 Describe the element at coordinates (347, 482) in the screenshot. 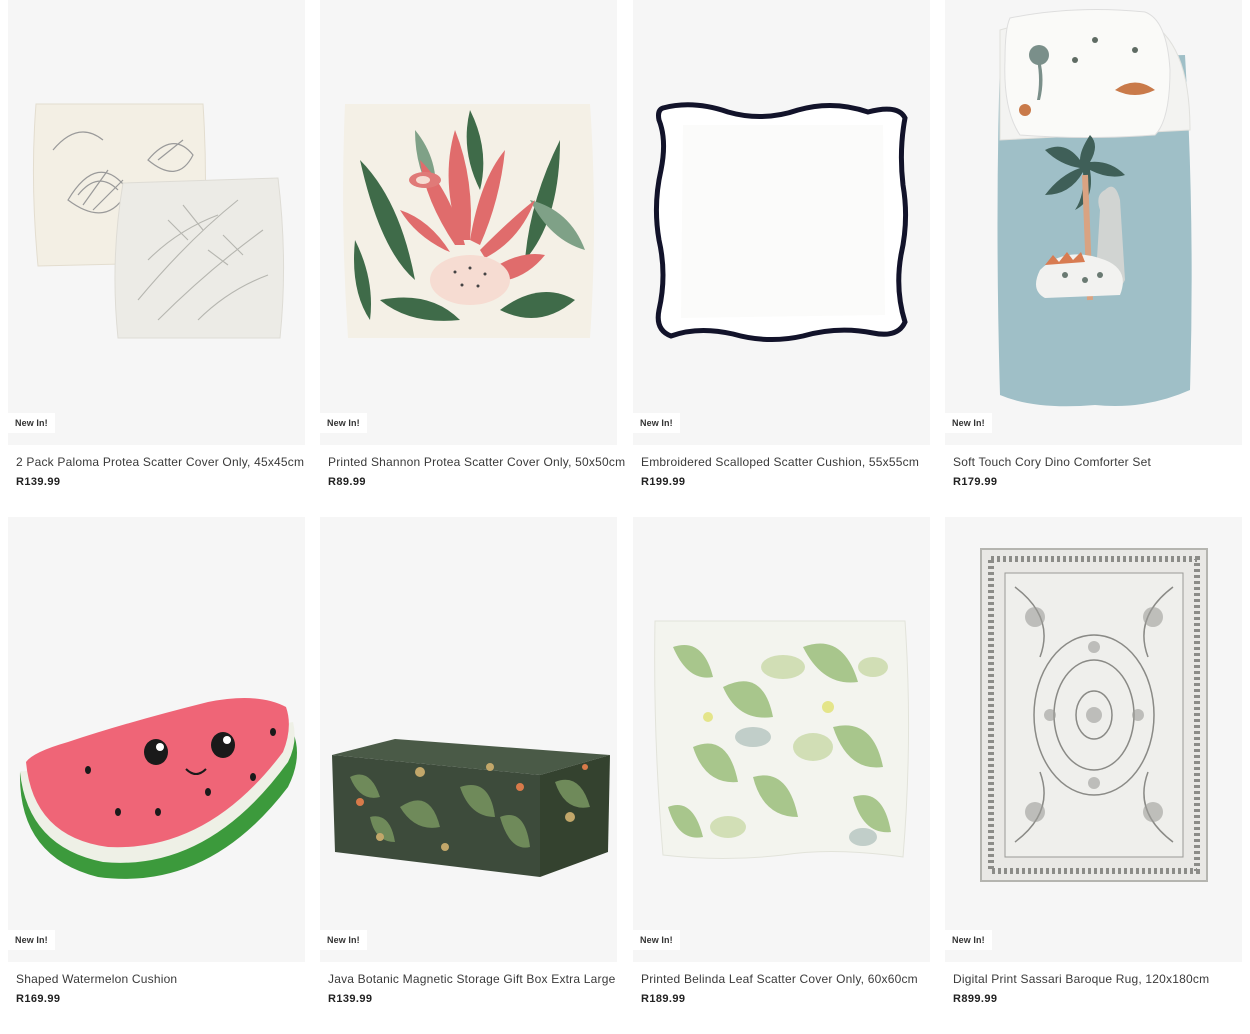

I see `product-price: R89.99` at that location.